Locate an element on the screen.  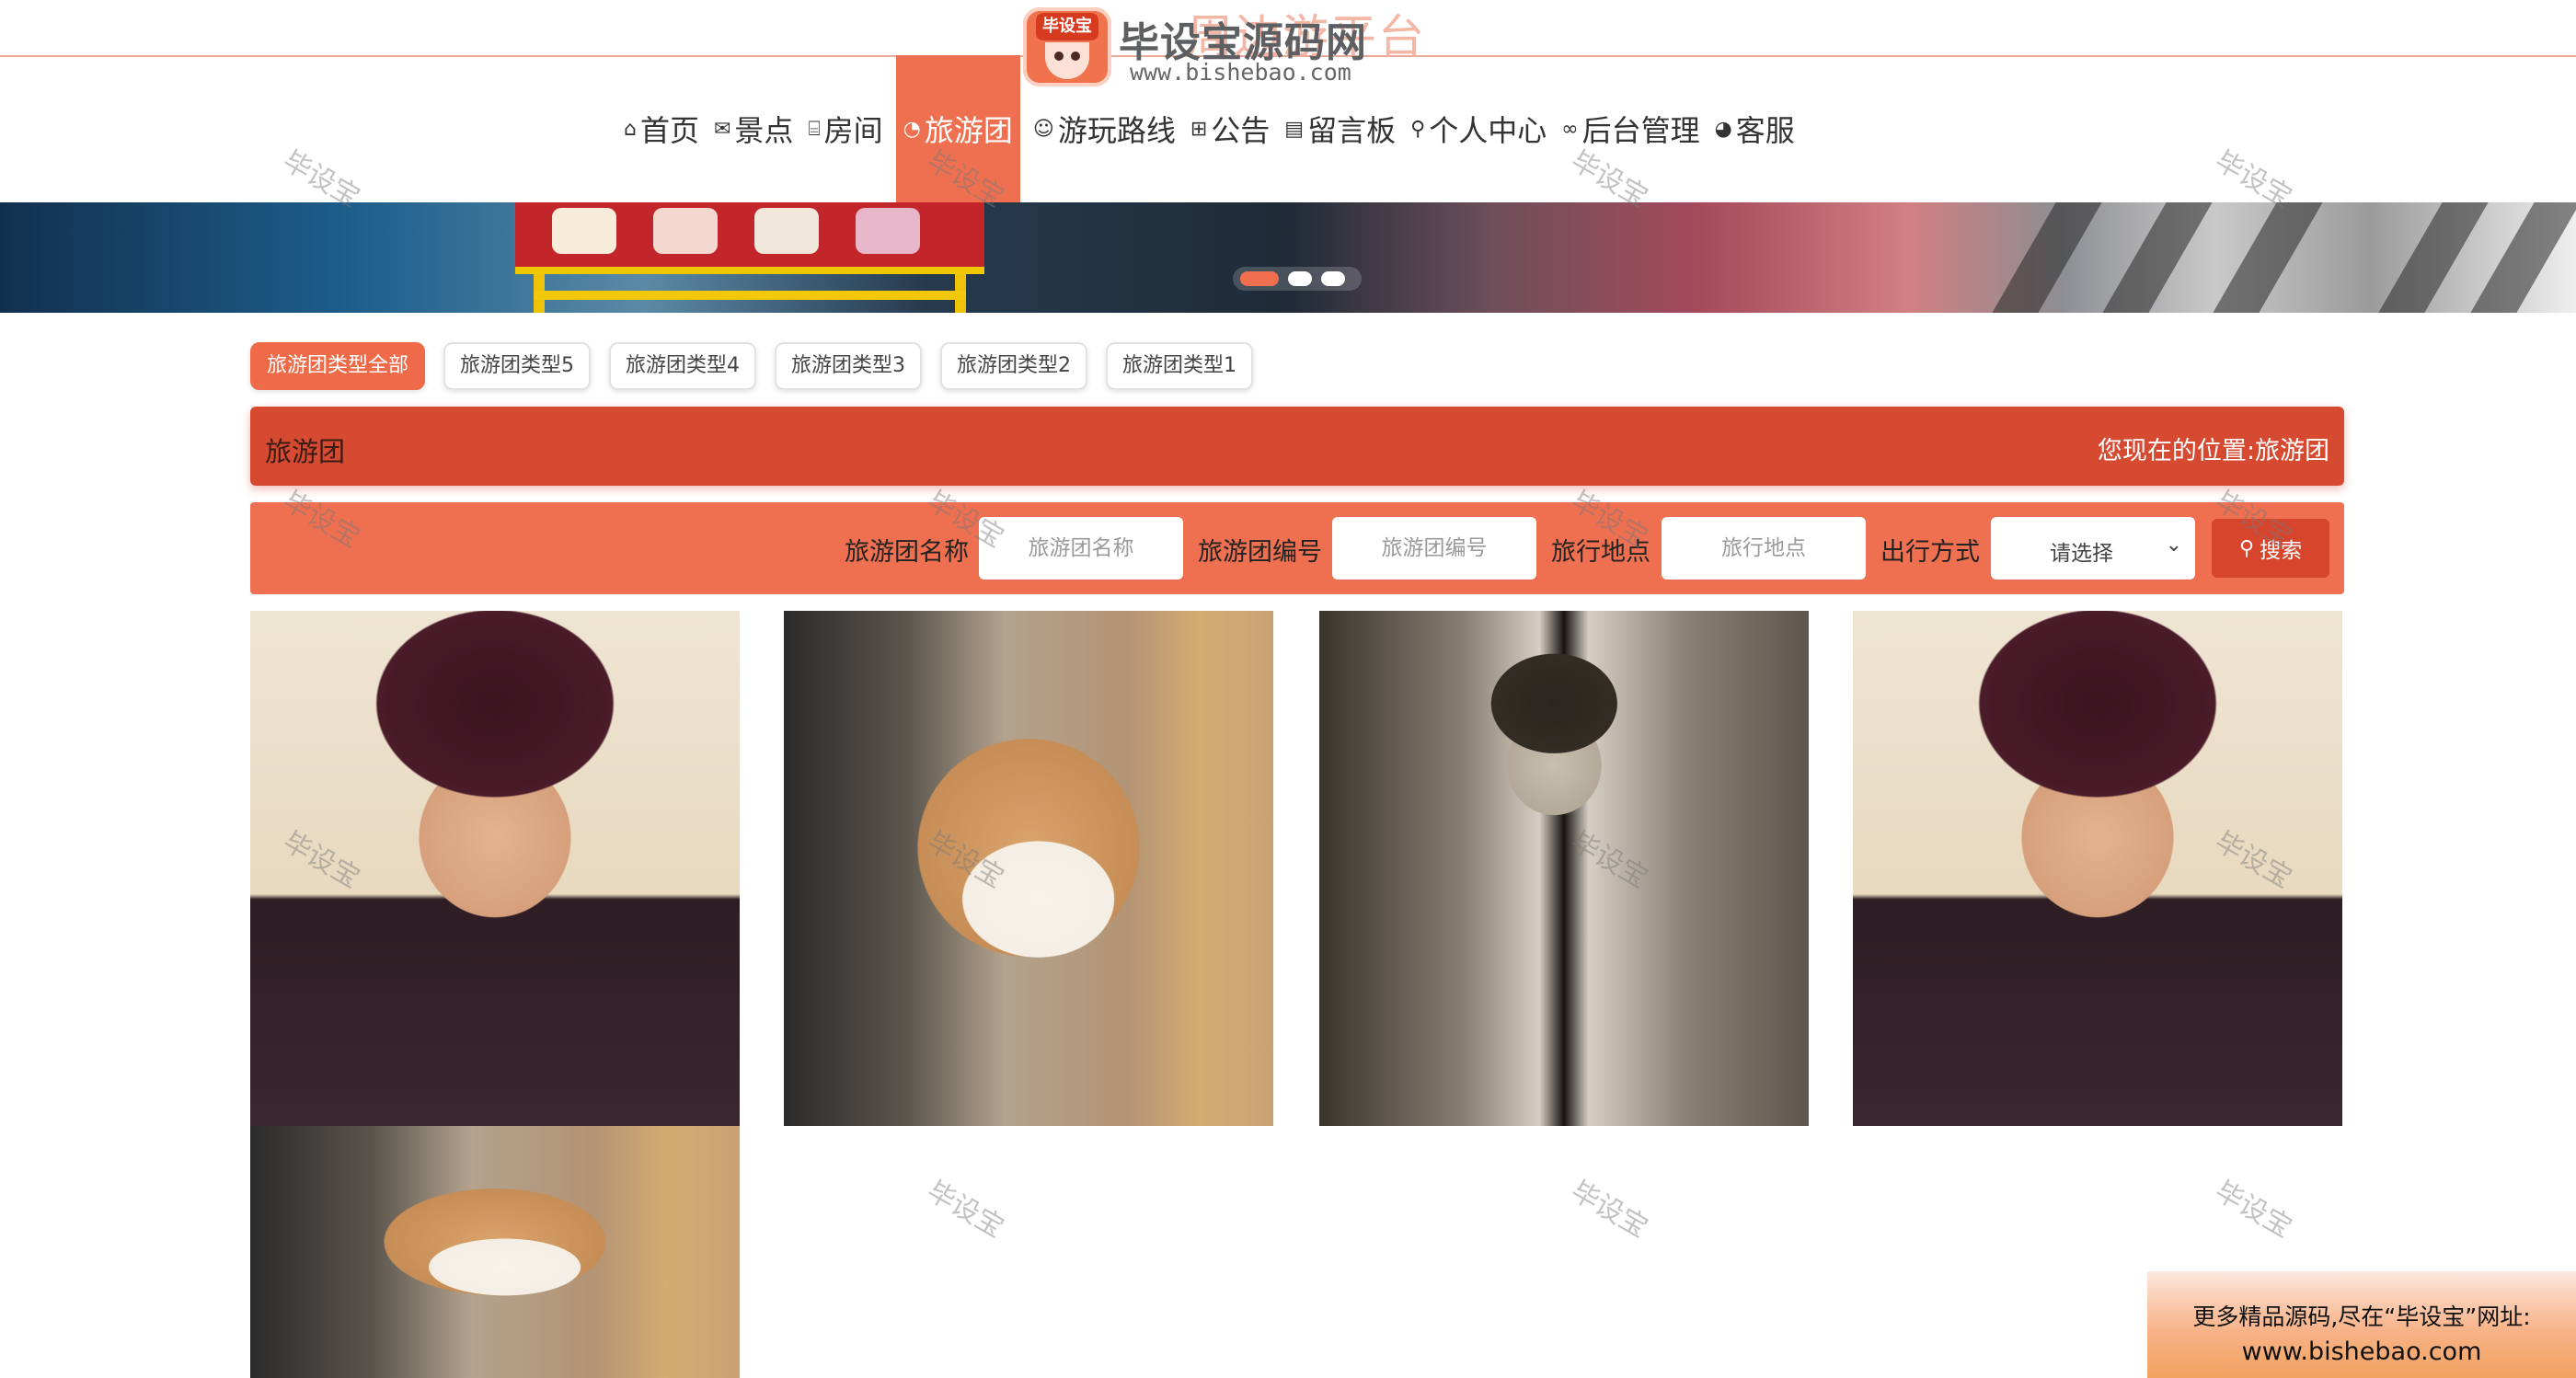
tour-code-label: 旅游团编号 is located at coordinates (1260, 552).